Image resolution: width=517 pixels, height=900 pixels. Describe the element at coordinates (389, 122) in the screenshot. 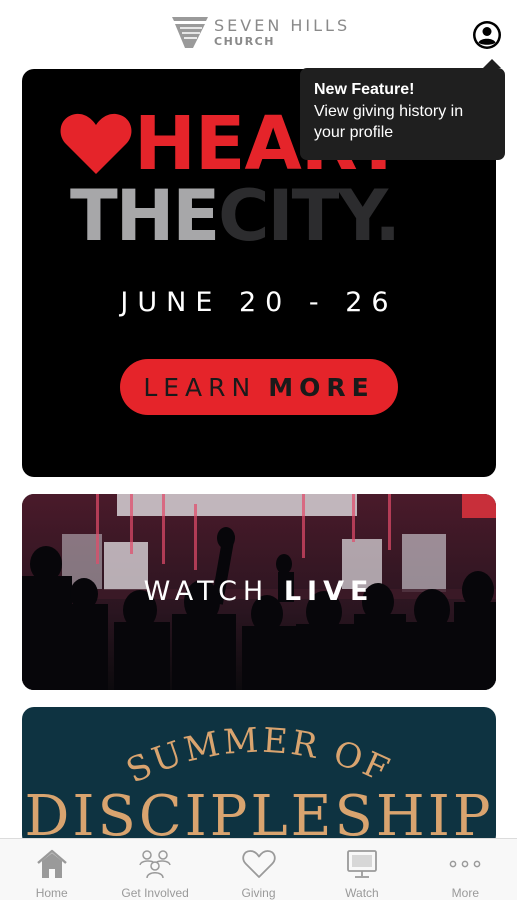

I see `tooltip-body: View giving history in your profile` at that location.